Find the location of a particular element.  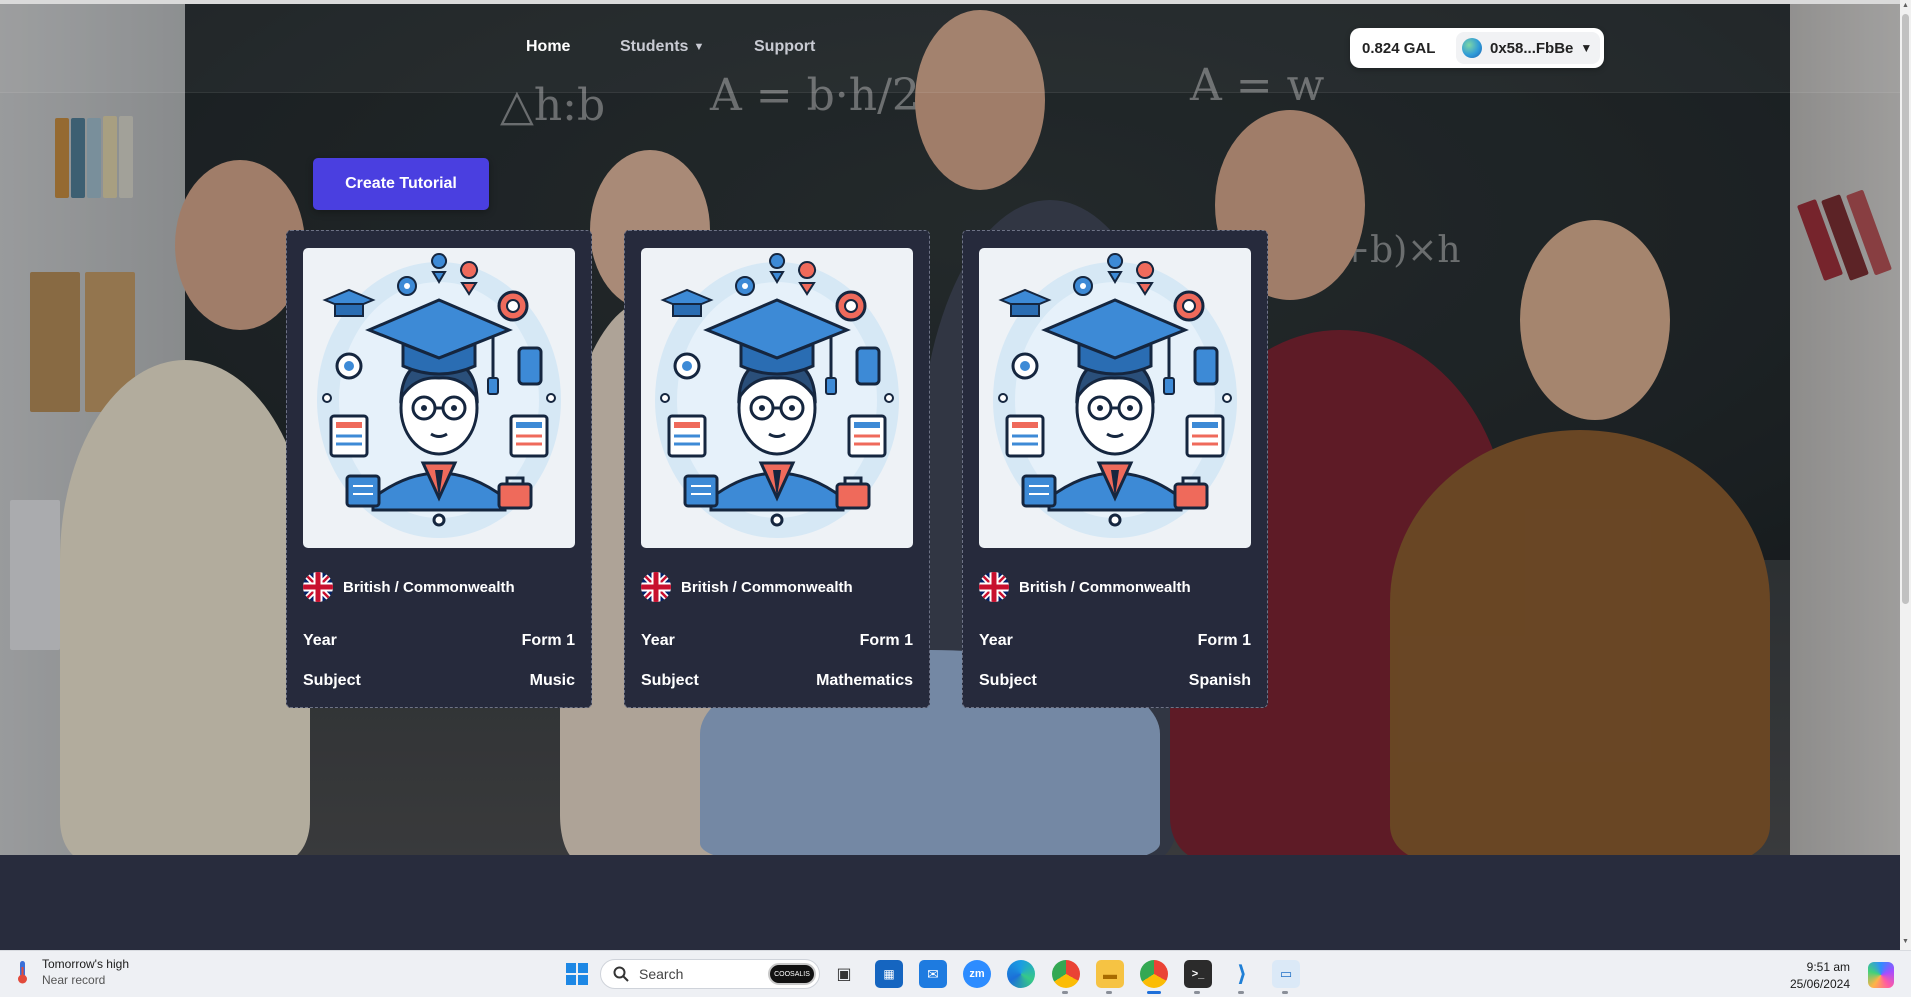

nav-support-link: Support is located at coordinates (784, 47).